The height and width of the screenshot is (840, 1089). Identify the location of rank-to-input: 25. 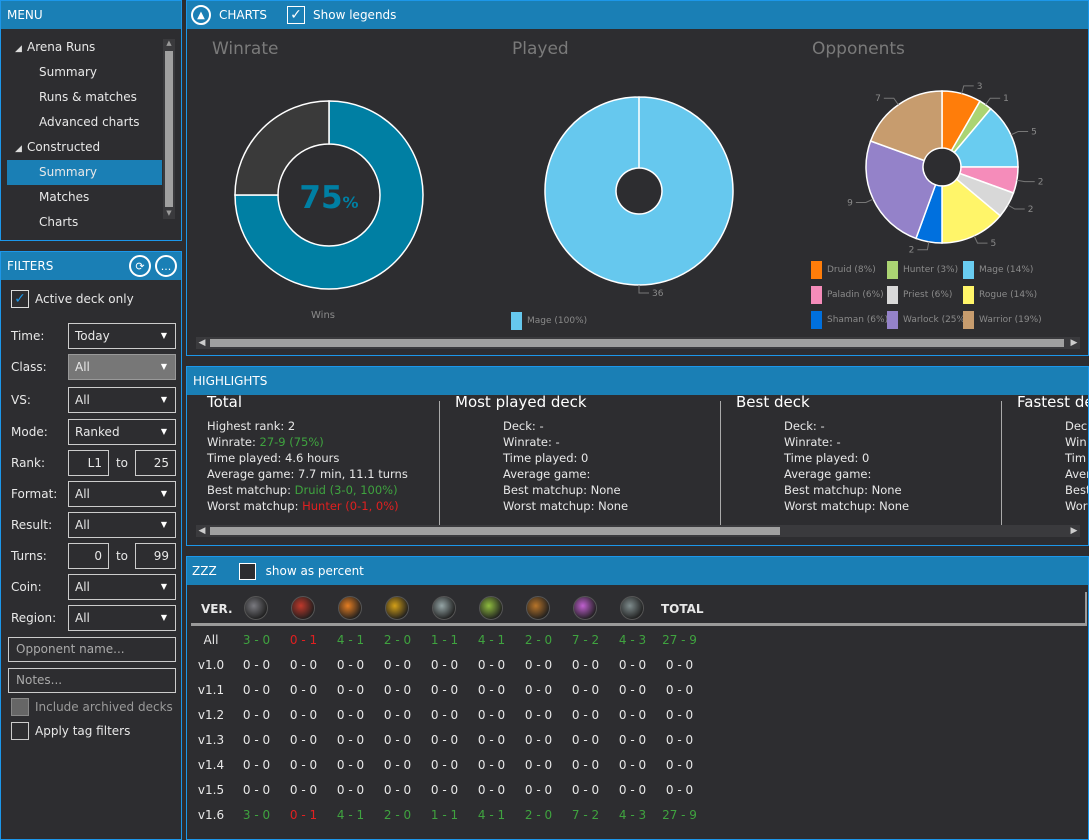
(155, 463).